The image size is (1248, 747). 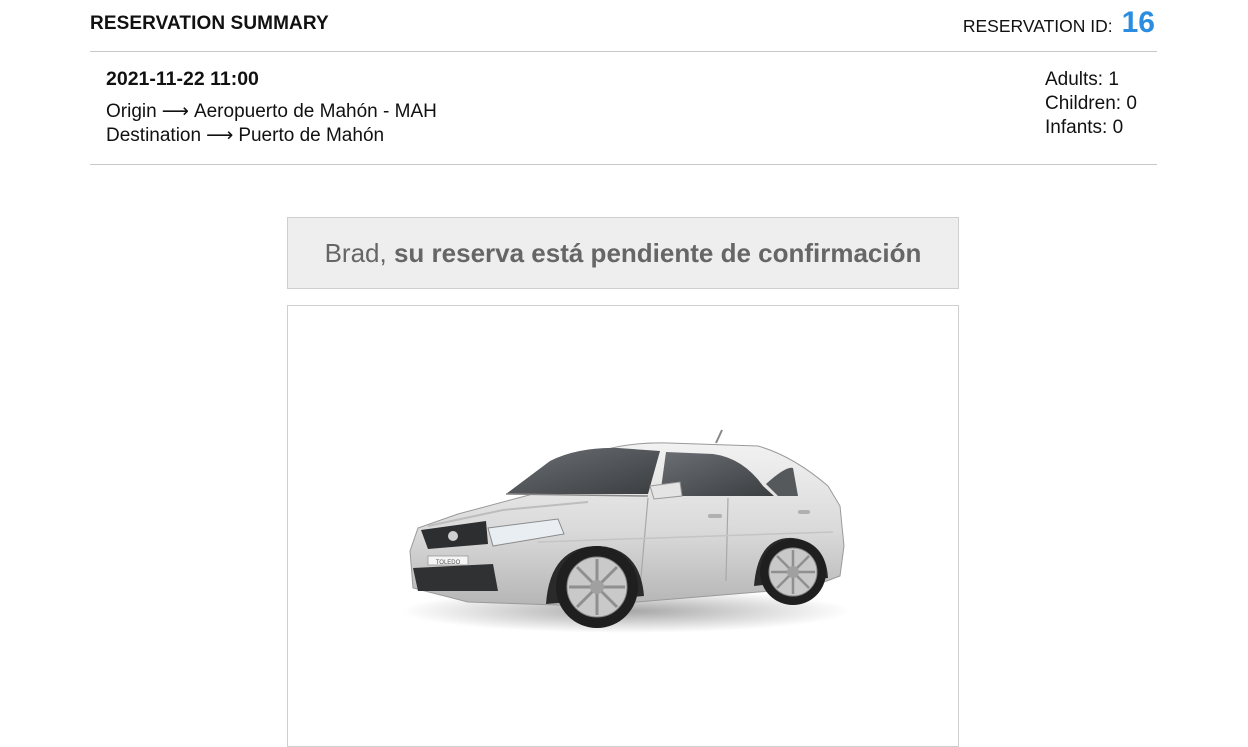 What do you see at coordinates (131, 111) in the screenshot?
I see `origin-label: Origin` at bounding box center [131, 111].